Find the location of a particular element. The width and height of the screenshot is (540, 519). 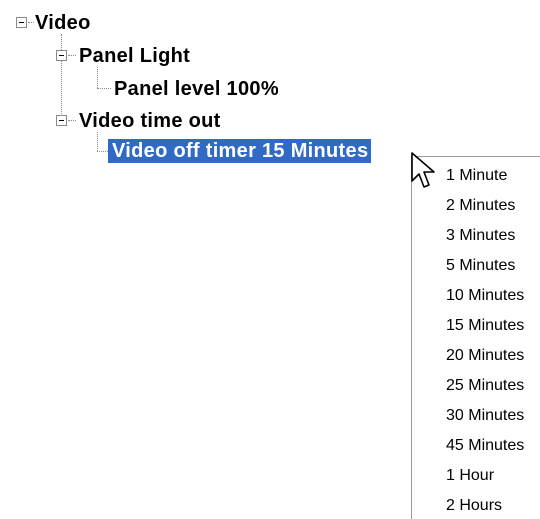

collapse-panel-light-icon is located at coordinates (61, 55).